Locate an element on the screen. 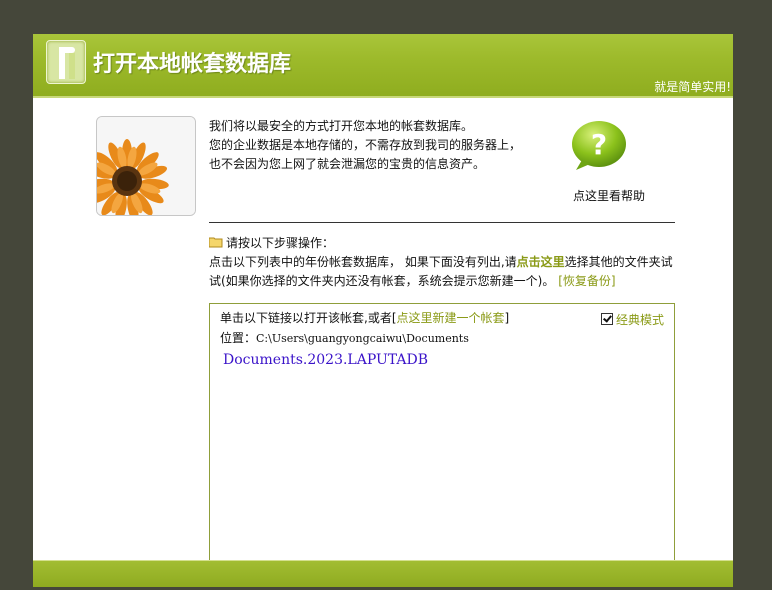 The width and height of the screenshot is (772, 590). steps-text-part1: 点击以下列表中的年份帐套数据库， 如果下面没有列出,请 is located at coordinates (363, 262).